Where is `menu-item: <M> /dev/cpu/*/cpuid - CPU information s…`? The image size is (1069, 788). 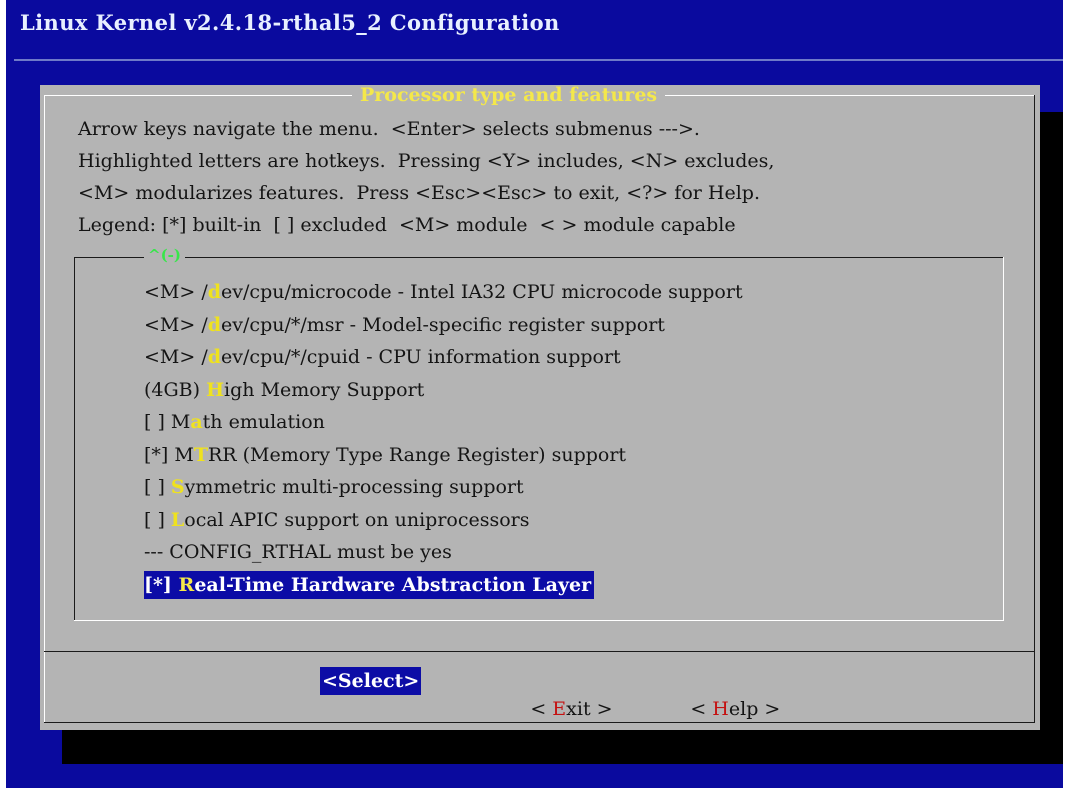 menu-item: <M> /dev/cpu/*/cpuid - CPU information s… is located at coordinates (384, 357).